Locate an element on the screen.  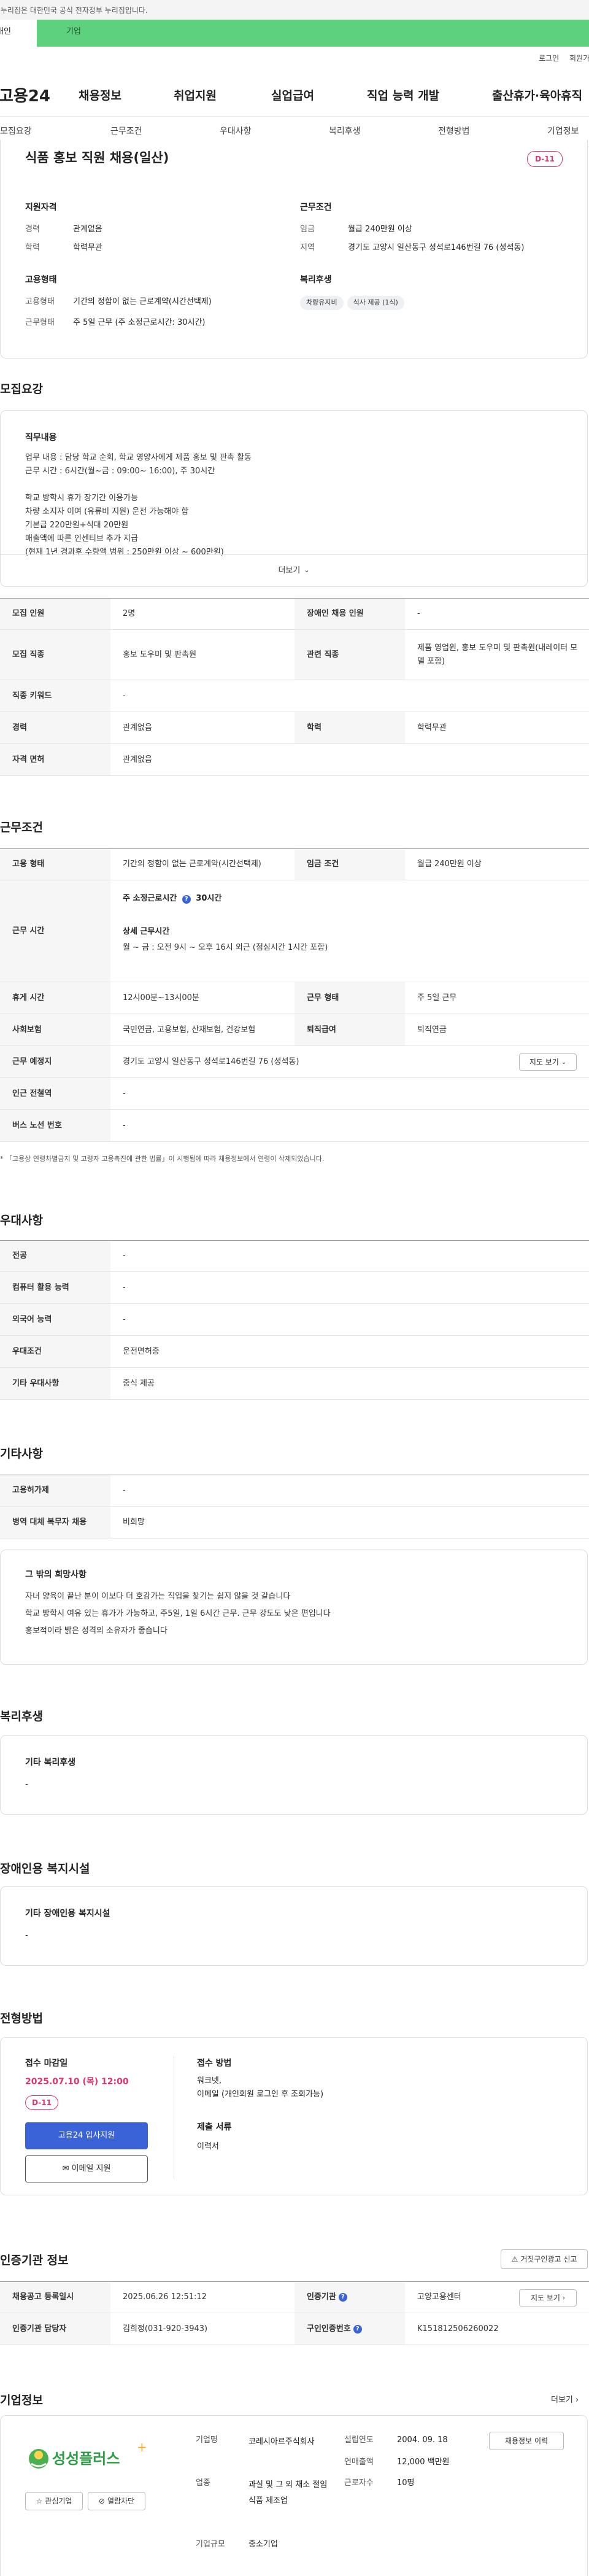
anchor-company: 기업정보 is located at coordinates (563, 131).